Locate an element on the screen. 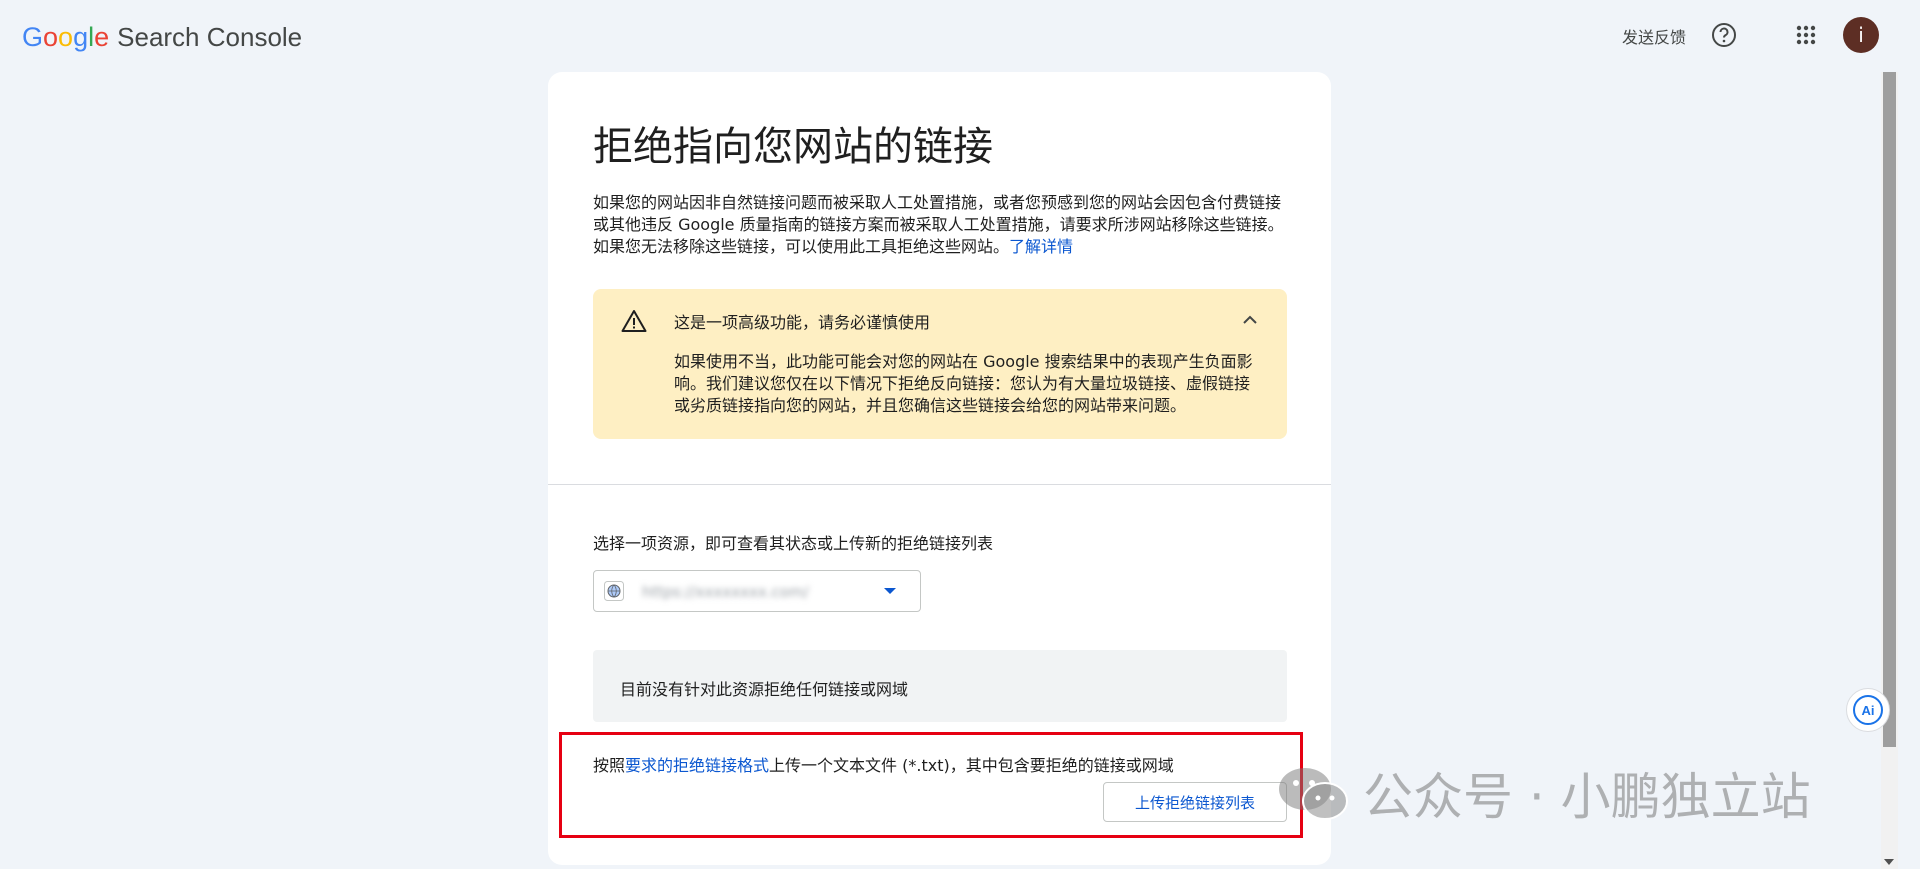 This screenshot has width=1920, height=869. product-name: Search Console is located at coordinates (210, 36).